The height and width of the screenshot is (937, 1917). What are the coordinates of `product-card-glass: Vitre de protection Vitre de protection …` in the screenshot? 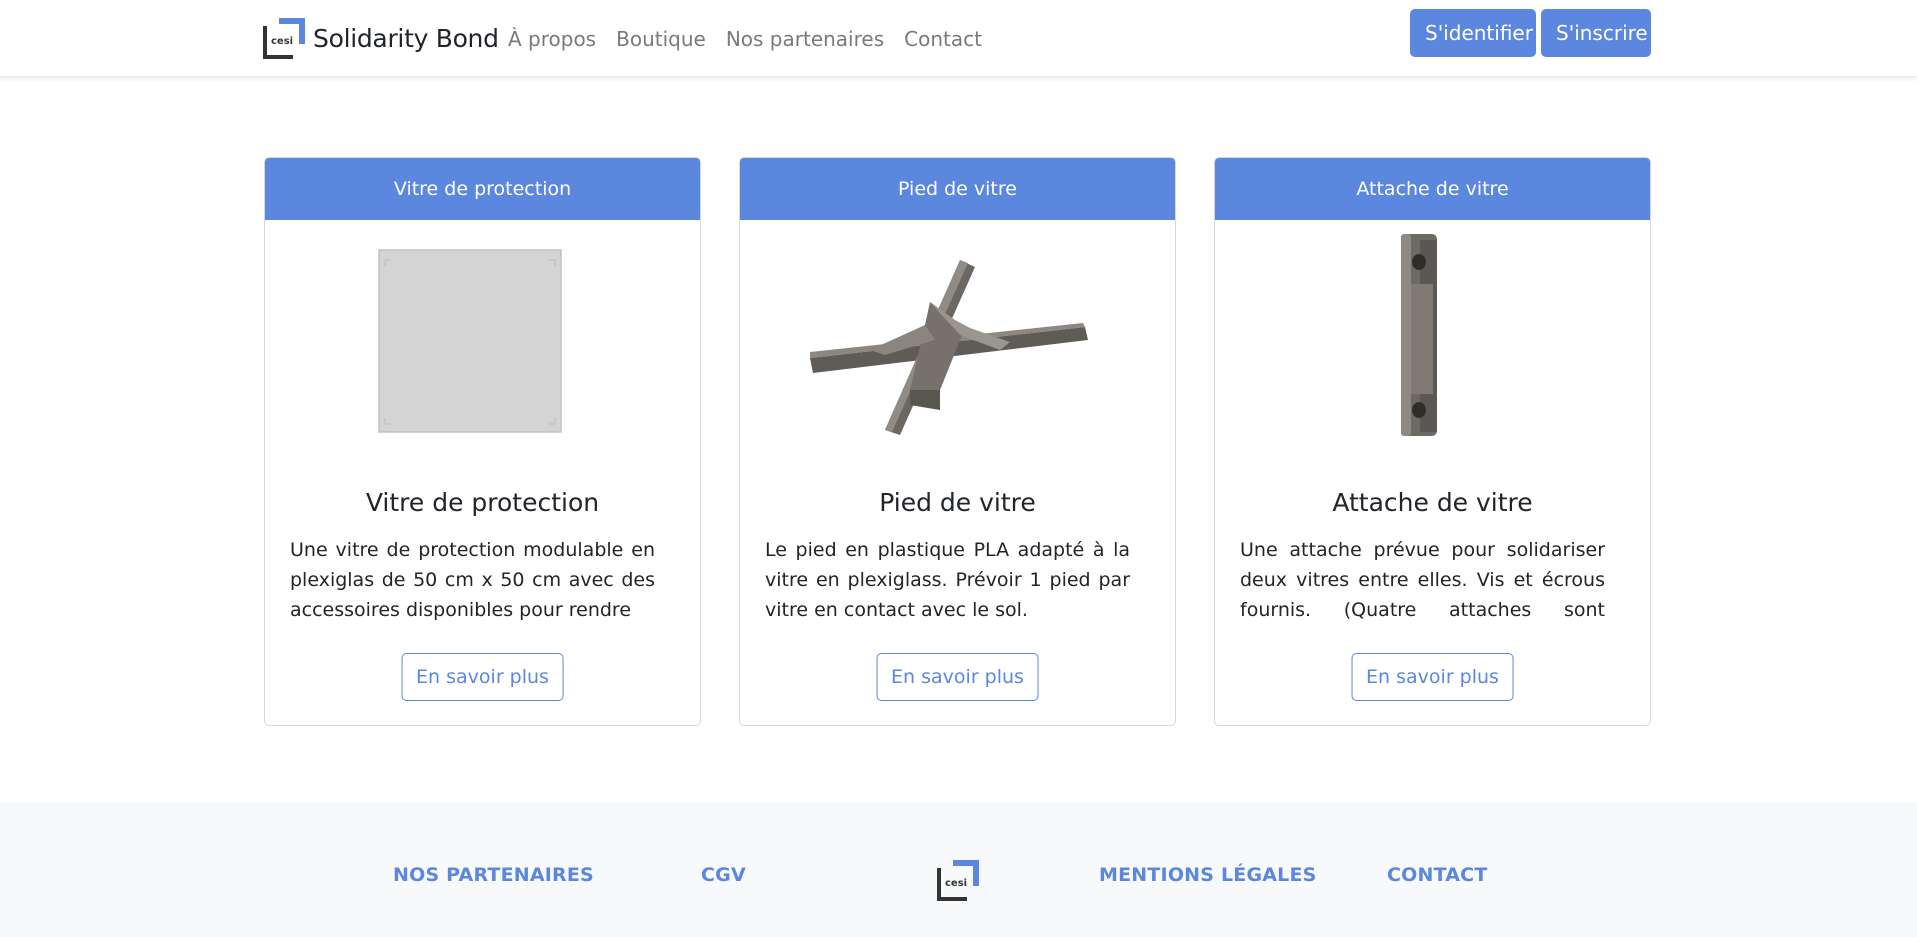 It's located at (482, 441).